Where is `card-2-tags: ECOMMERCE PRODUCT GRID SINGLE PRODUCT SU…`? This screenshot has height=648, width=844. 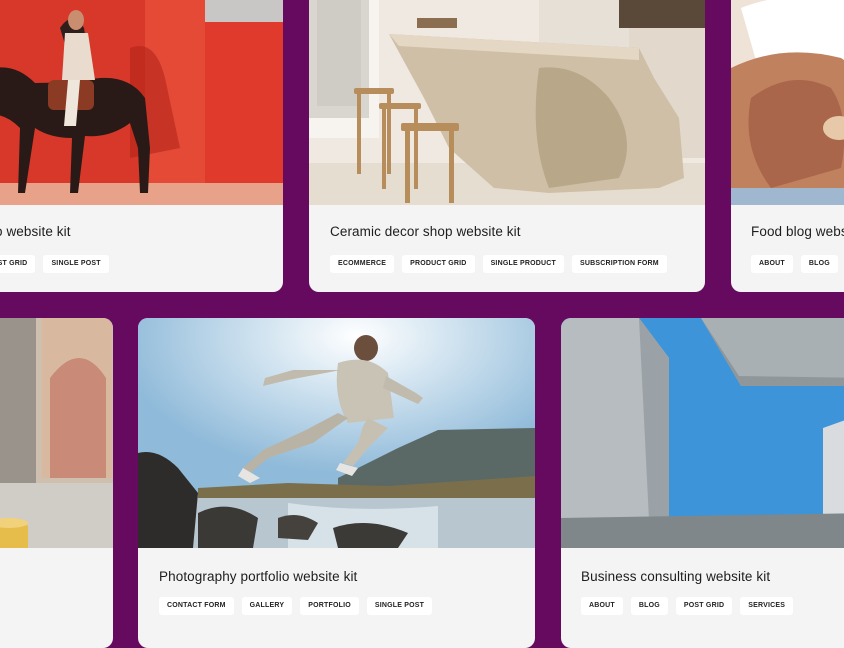
card-2-tags: ECOMMERCE PRODUCT GRID SINGLE PRODUCT SU… is located at coordinates (498, 264).